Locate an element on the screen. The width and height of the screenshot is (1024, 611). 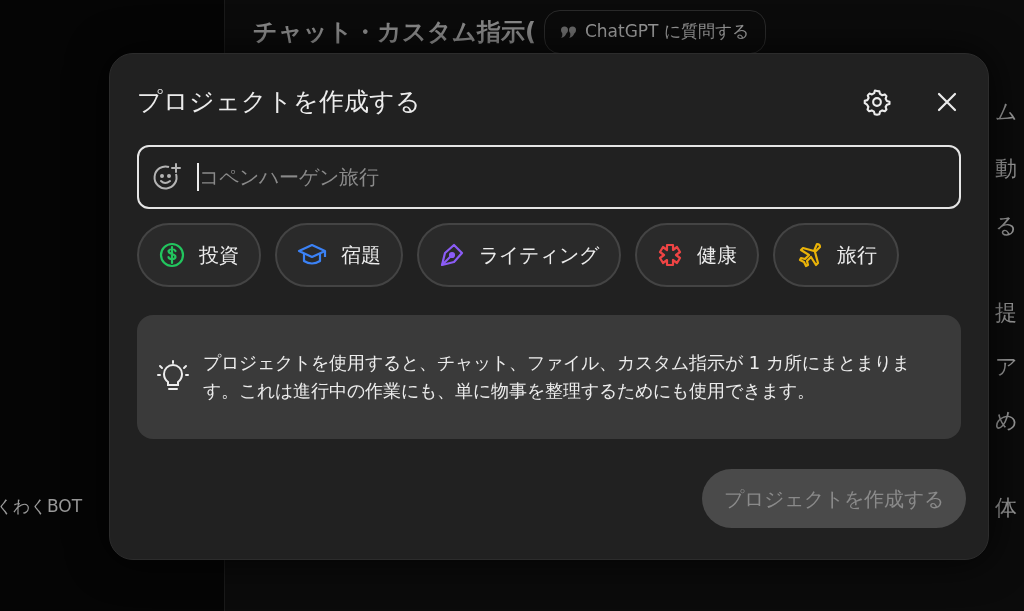
dialog-title: プロジェクトを作成する is located at coordinates (279, 102).